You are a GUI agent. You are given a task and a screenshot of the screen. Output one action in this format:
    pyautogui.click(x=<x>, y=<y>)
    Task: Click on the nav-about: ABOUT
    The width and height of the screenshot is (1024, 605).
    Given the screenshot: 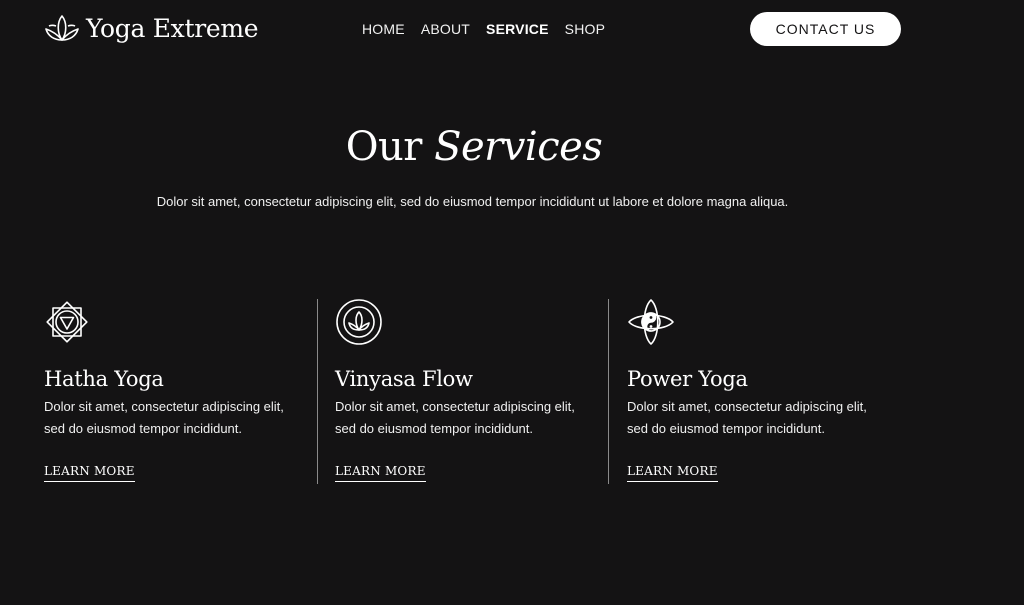 What is the action you would take?
    pyautogui.click(x=445, y=29)
    